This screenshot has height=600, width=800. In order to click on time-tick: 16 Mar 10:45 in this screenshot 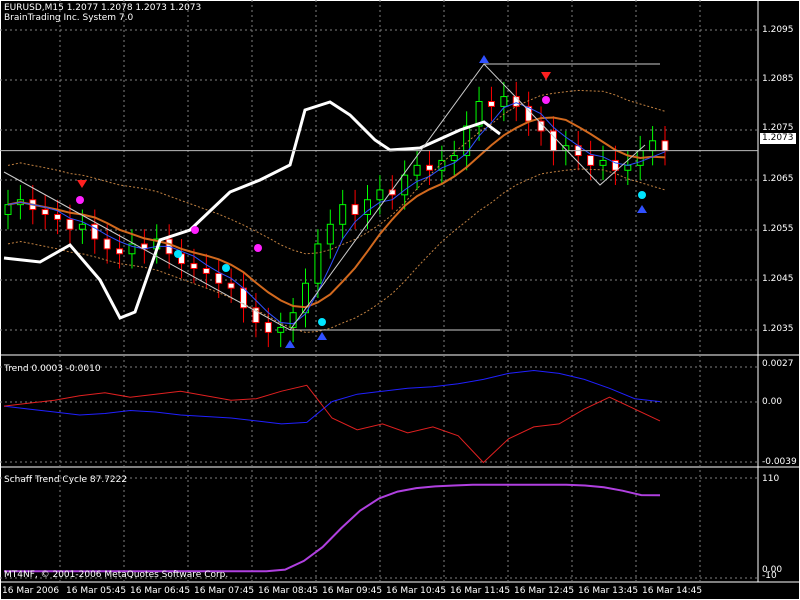, I will do `click(416, 591)`.